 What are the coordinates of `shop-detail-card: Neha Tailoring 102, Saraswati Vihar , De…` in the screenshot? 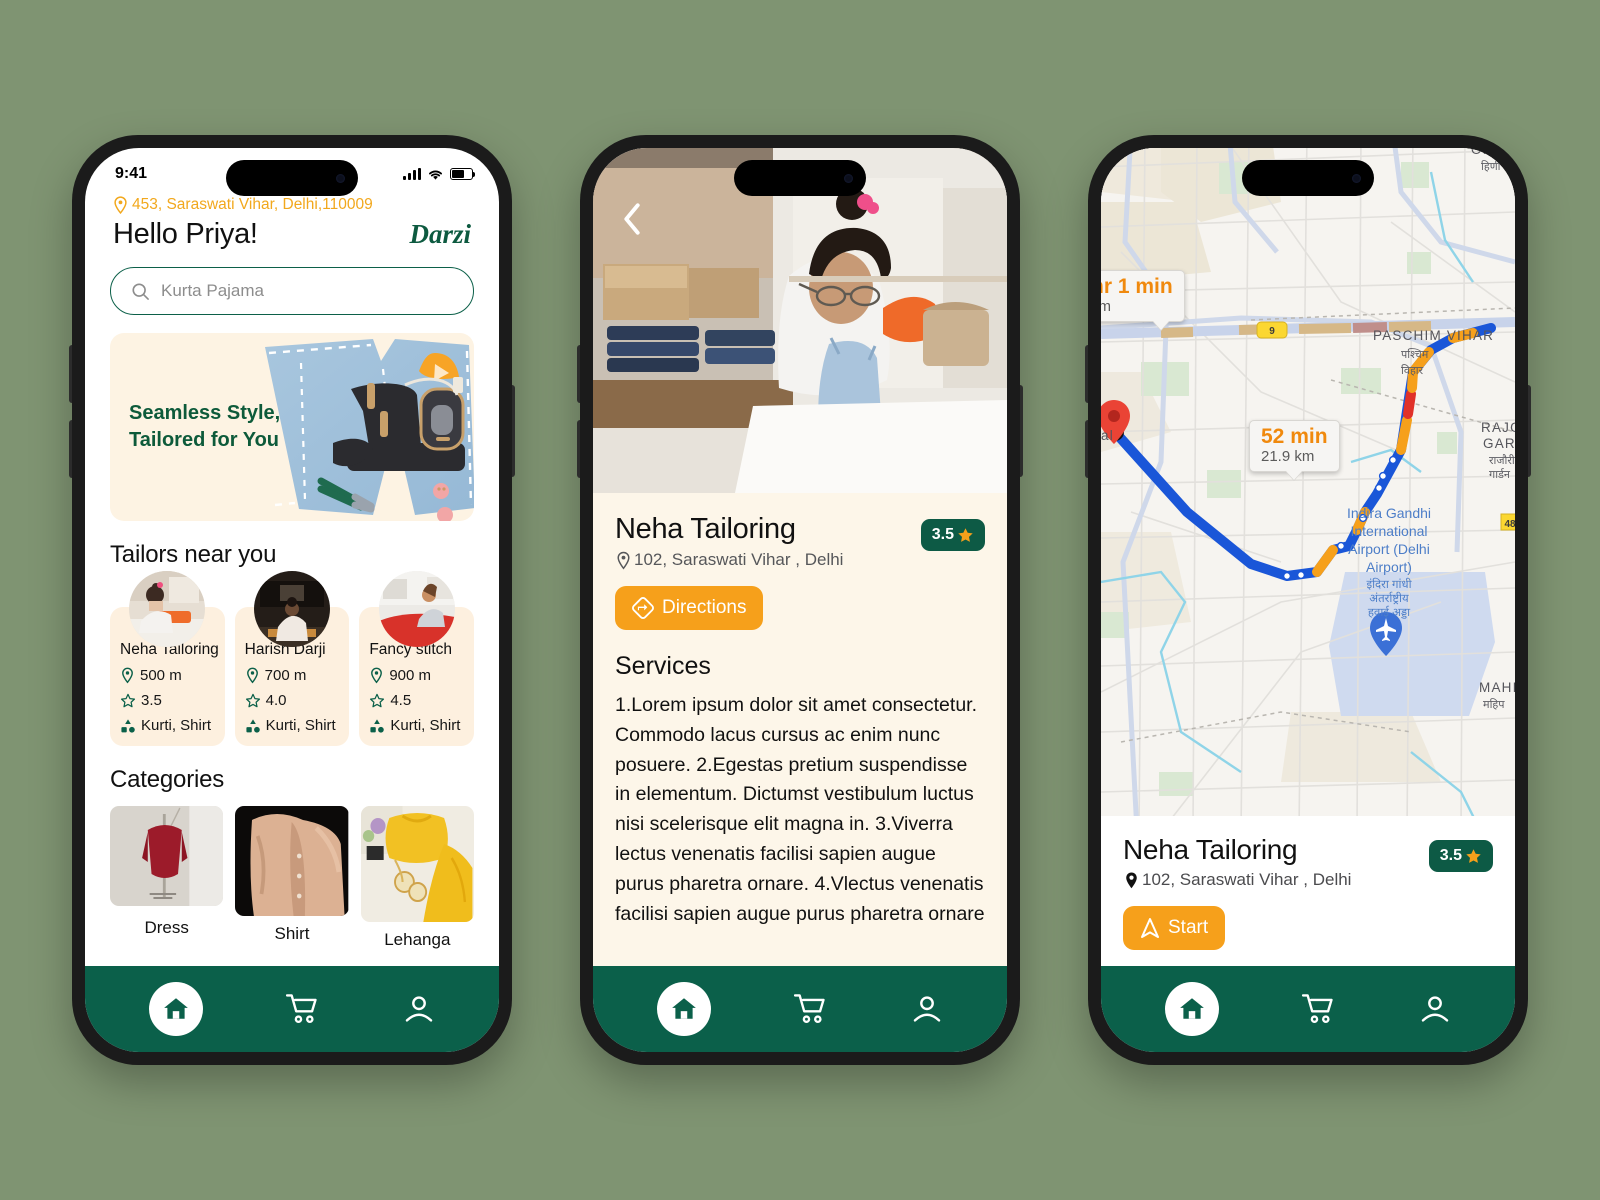 It's located at (800, 729).